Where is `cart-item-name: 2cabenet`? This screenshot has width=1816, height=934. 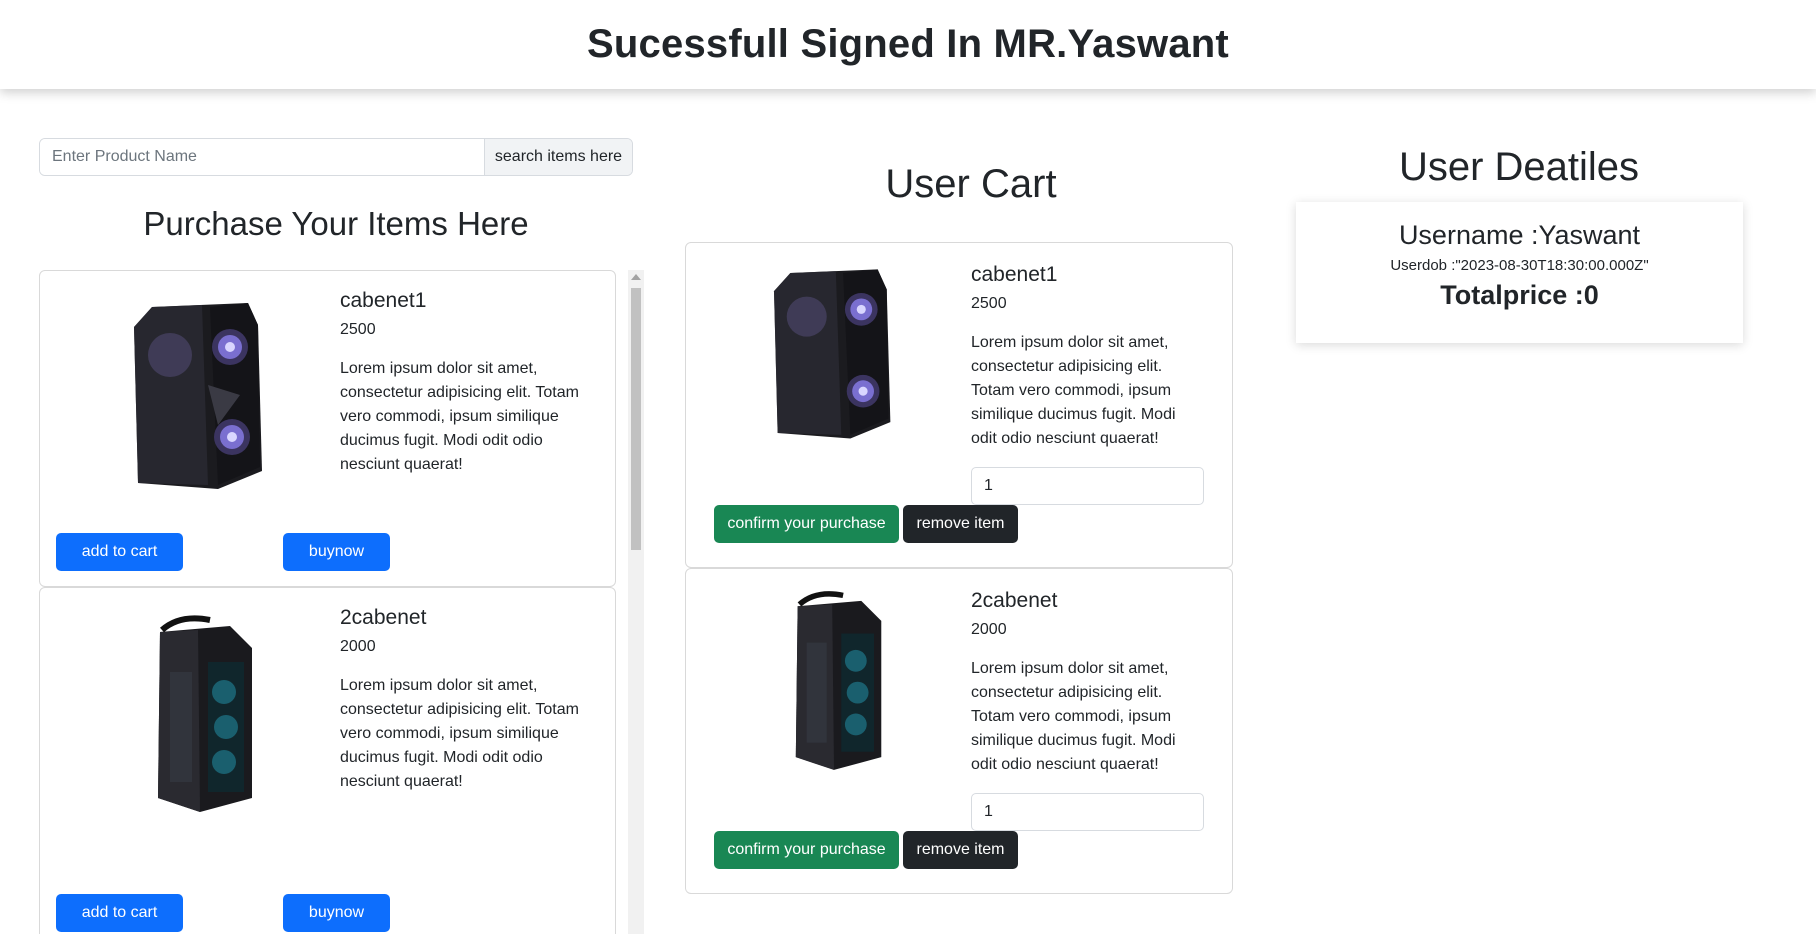
cart-item-name: 2cabenet is located at coordinates (1014, 600).